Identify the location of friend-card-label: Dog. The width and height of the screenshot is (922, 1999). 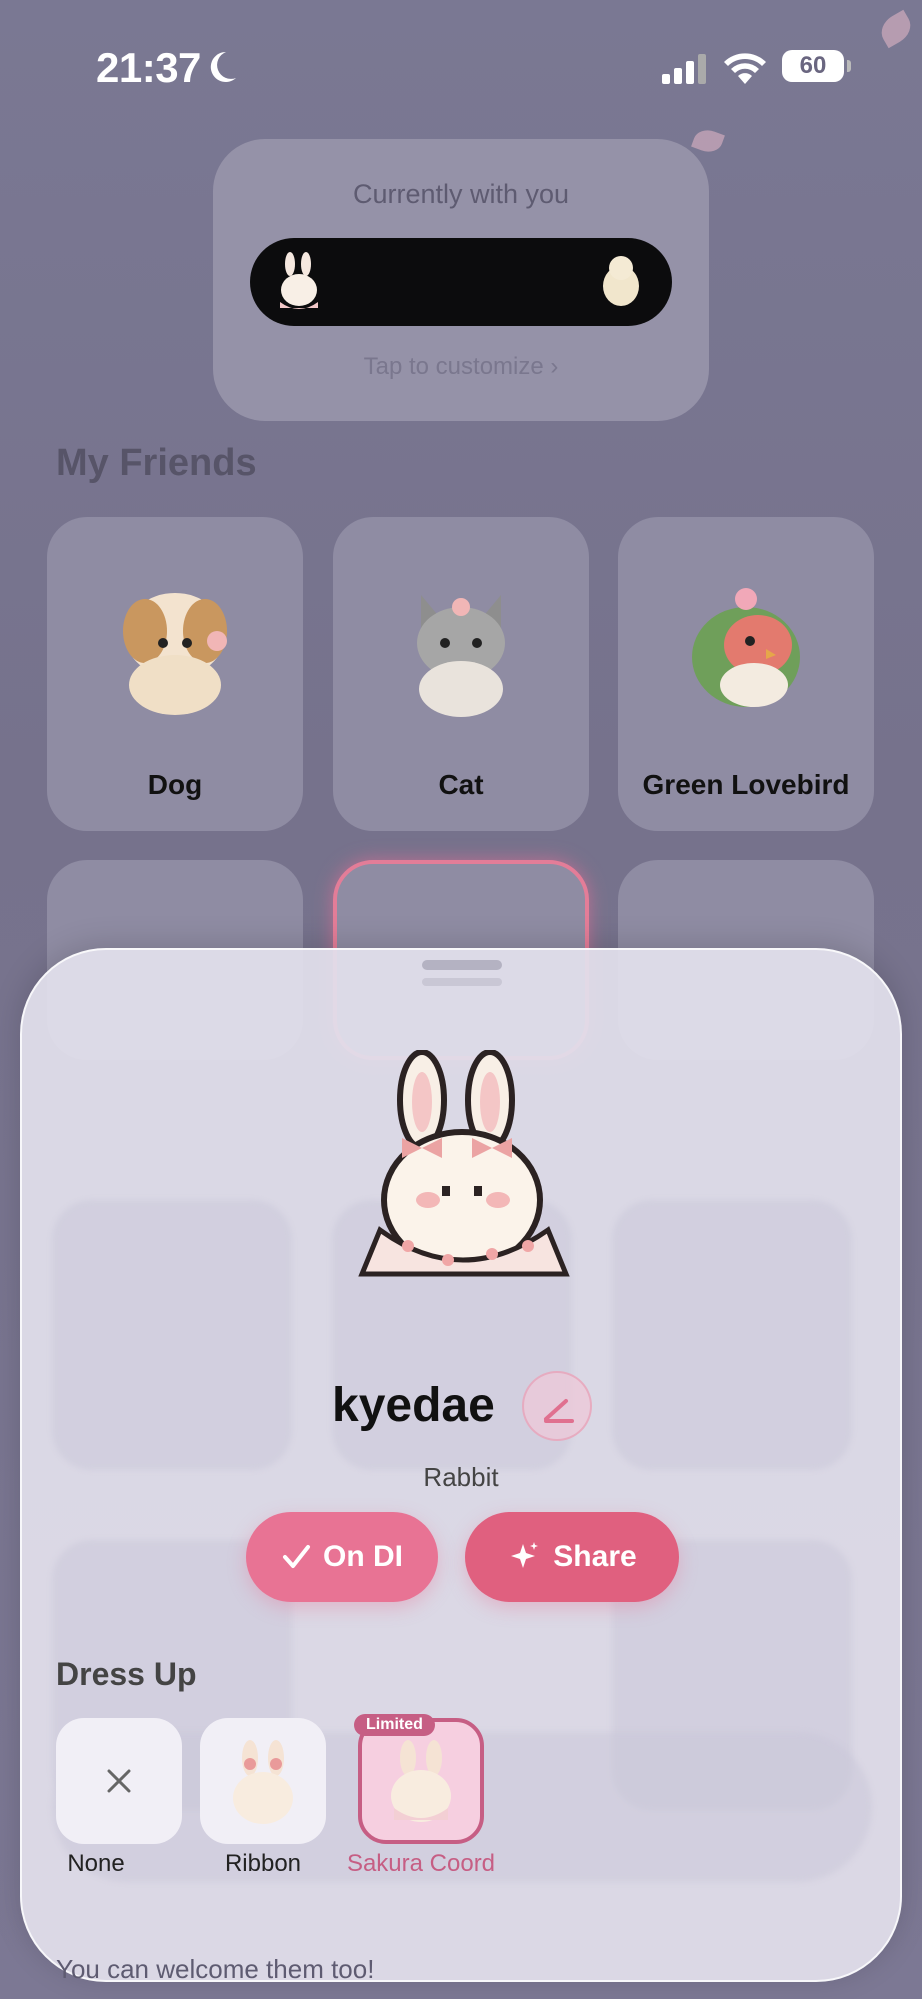
(175, 784).